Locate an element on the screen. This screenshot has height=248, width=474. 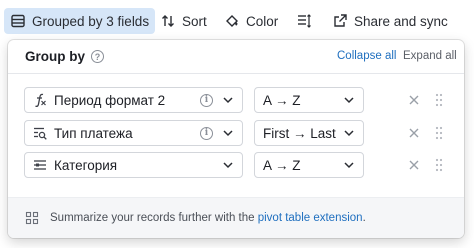
expand-all-link: Expand all is located at coordinates (430, 56).